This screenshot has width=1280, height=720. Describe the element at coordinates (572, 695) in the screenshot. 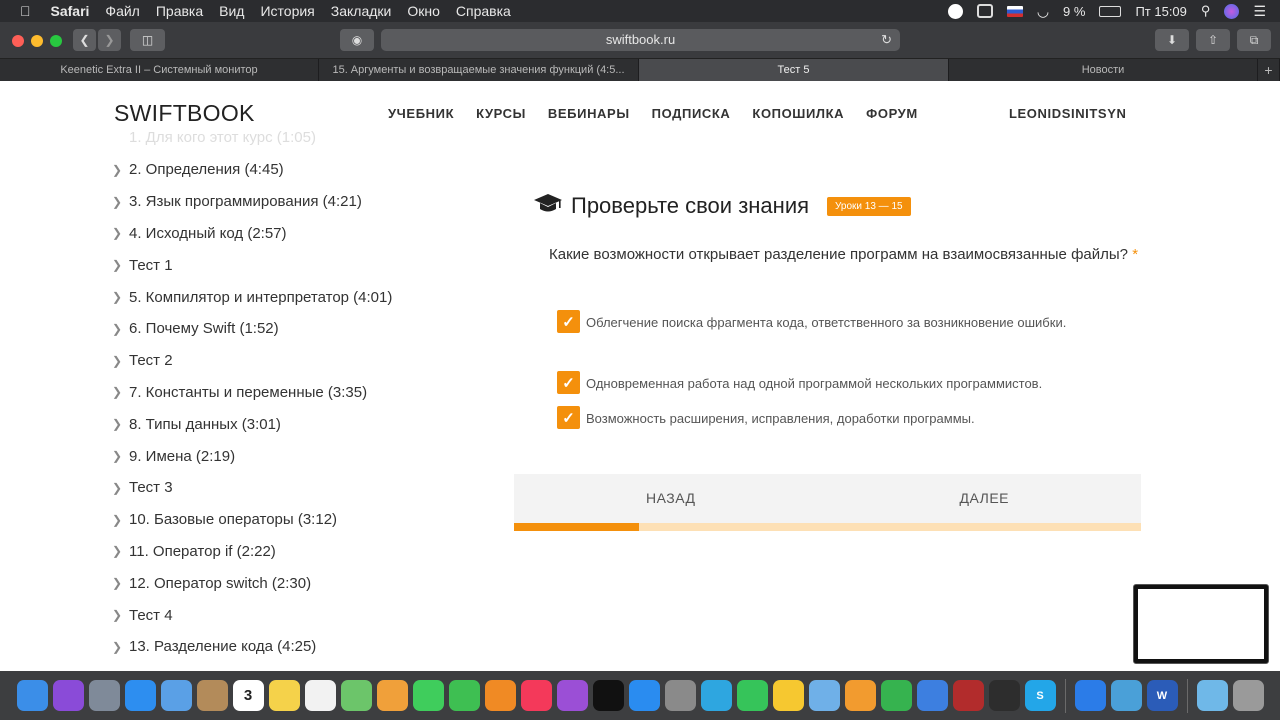

I see `podcasts-icon` at that location.